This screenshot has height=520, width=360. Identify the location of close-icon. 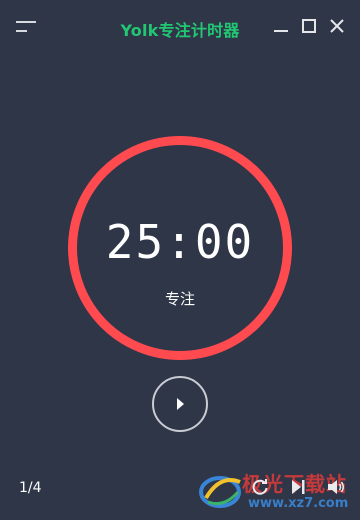
(337, 26).